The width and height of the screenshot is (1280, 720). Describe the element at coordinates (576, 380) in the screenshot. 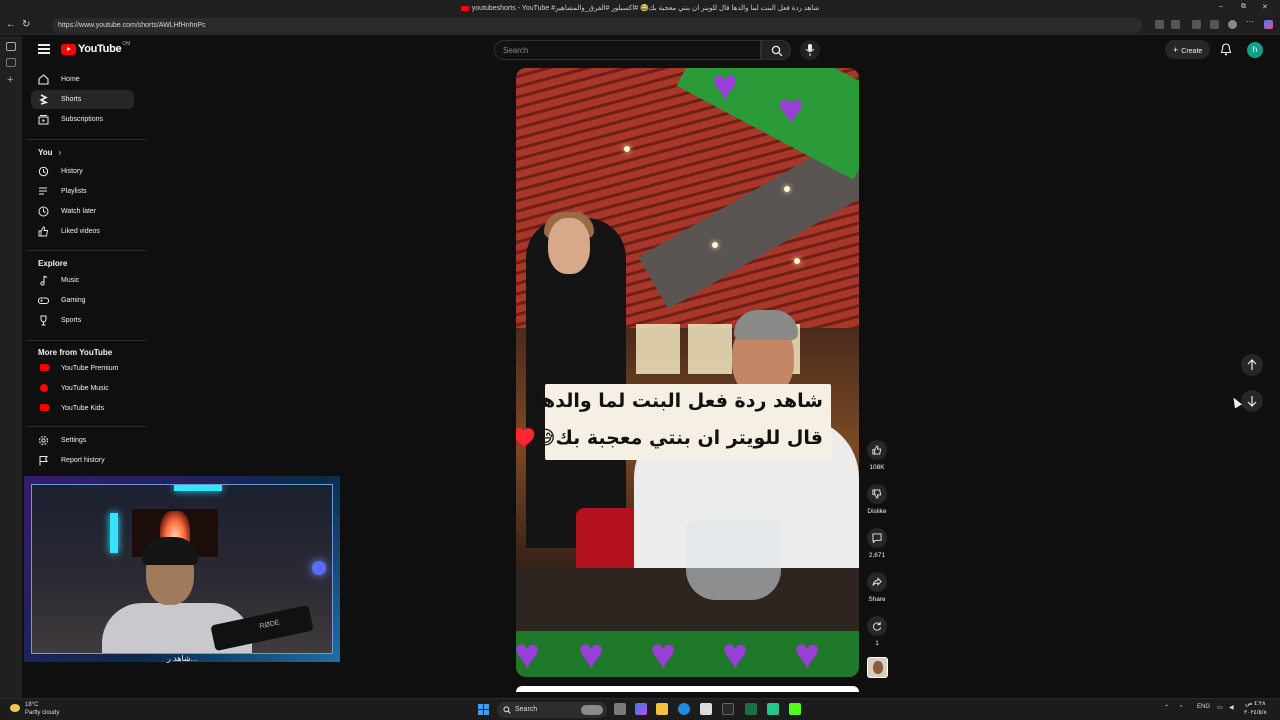

I see `waiter-figure` at that location.